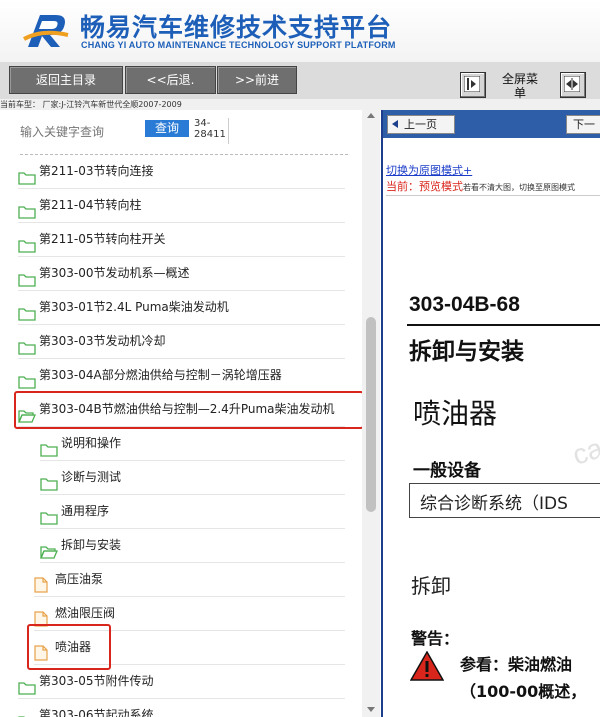 This screenshot has height=717, width=600. I want to click on tree-item-label: 第211-04节转向柱, so click(90, 205).